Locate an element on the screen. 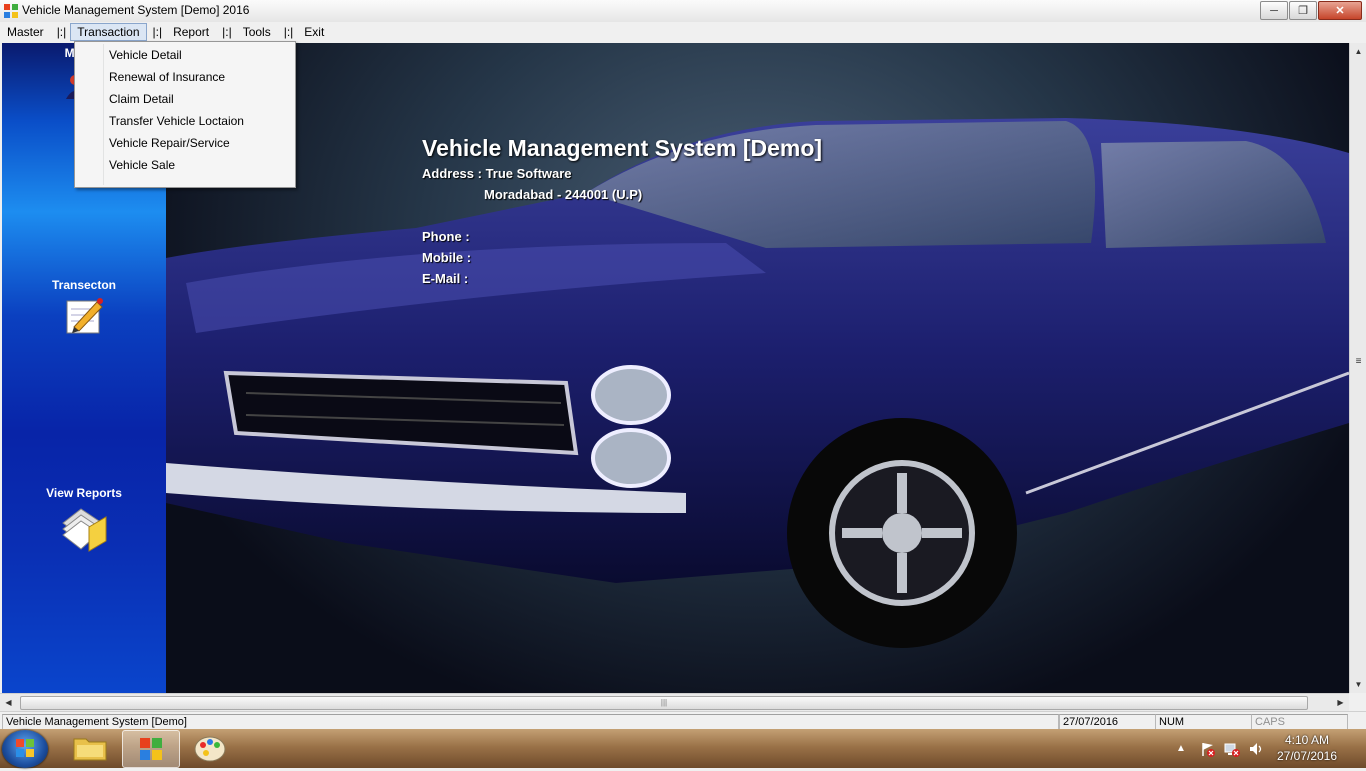 The image size is (1366, 771). vertical-scrollbar: ▲ ≡ ▼ is located at coordinates (1357, 368).